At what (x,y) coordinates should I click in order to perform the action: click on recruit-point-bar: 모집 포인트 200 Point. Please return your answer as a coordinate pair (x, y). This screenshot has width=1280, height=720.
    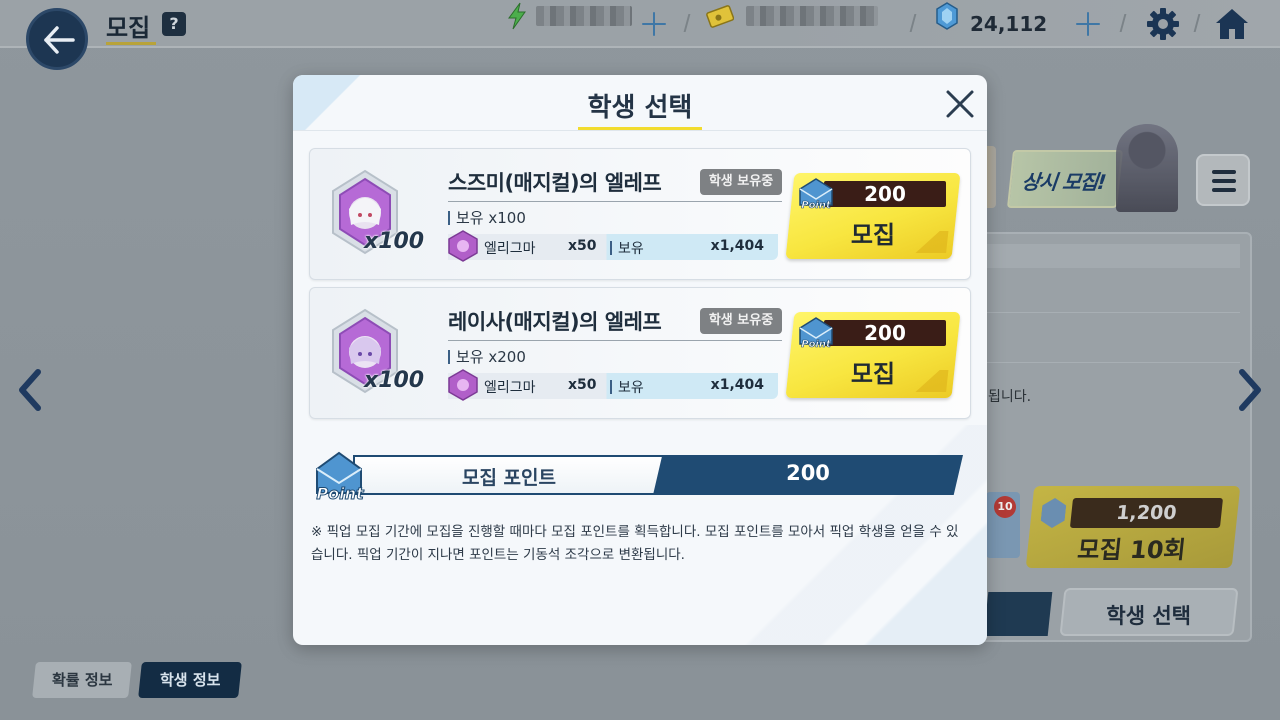
    Looking at the image, I should click on (639, 477).